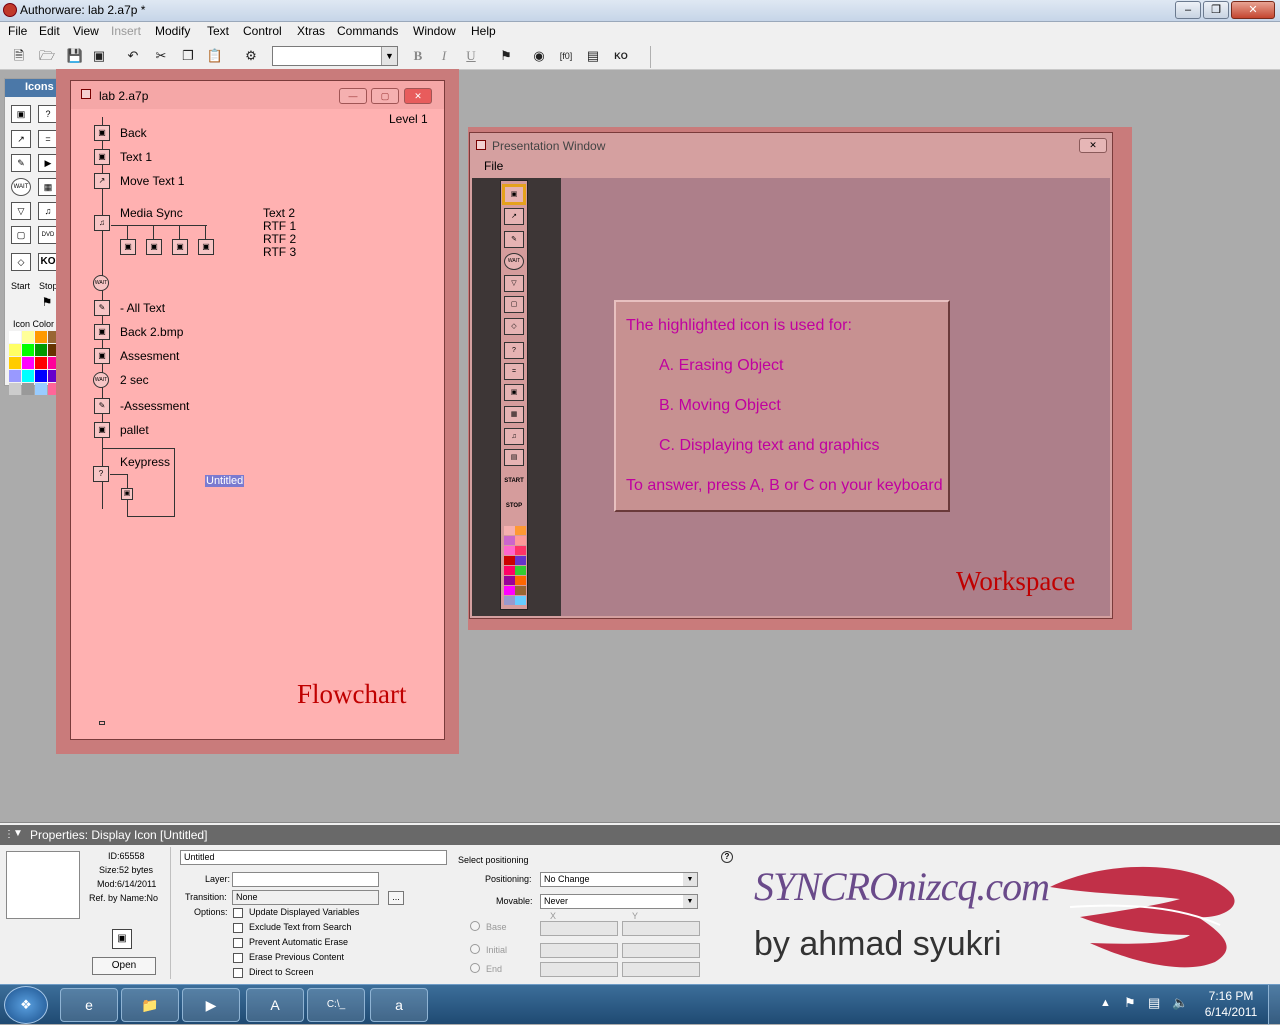 The image size is (1280, 1025). I want to click on menu-modify: Modify, so click(172, 31).